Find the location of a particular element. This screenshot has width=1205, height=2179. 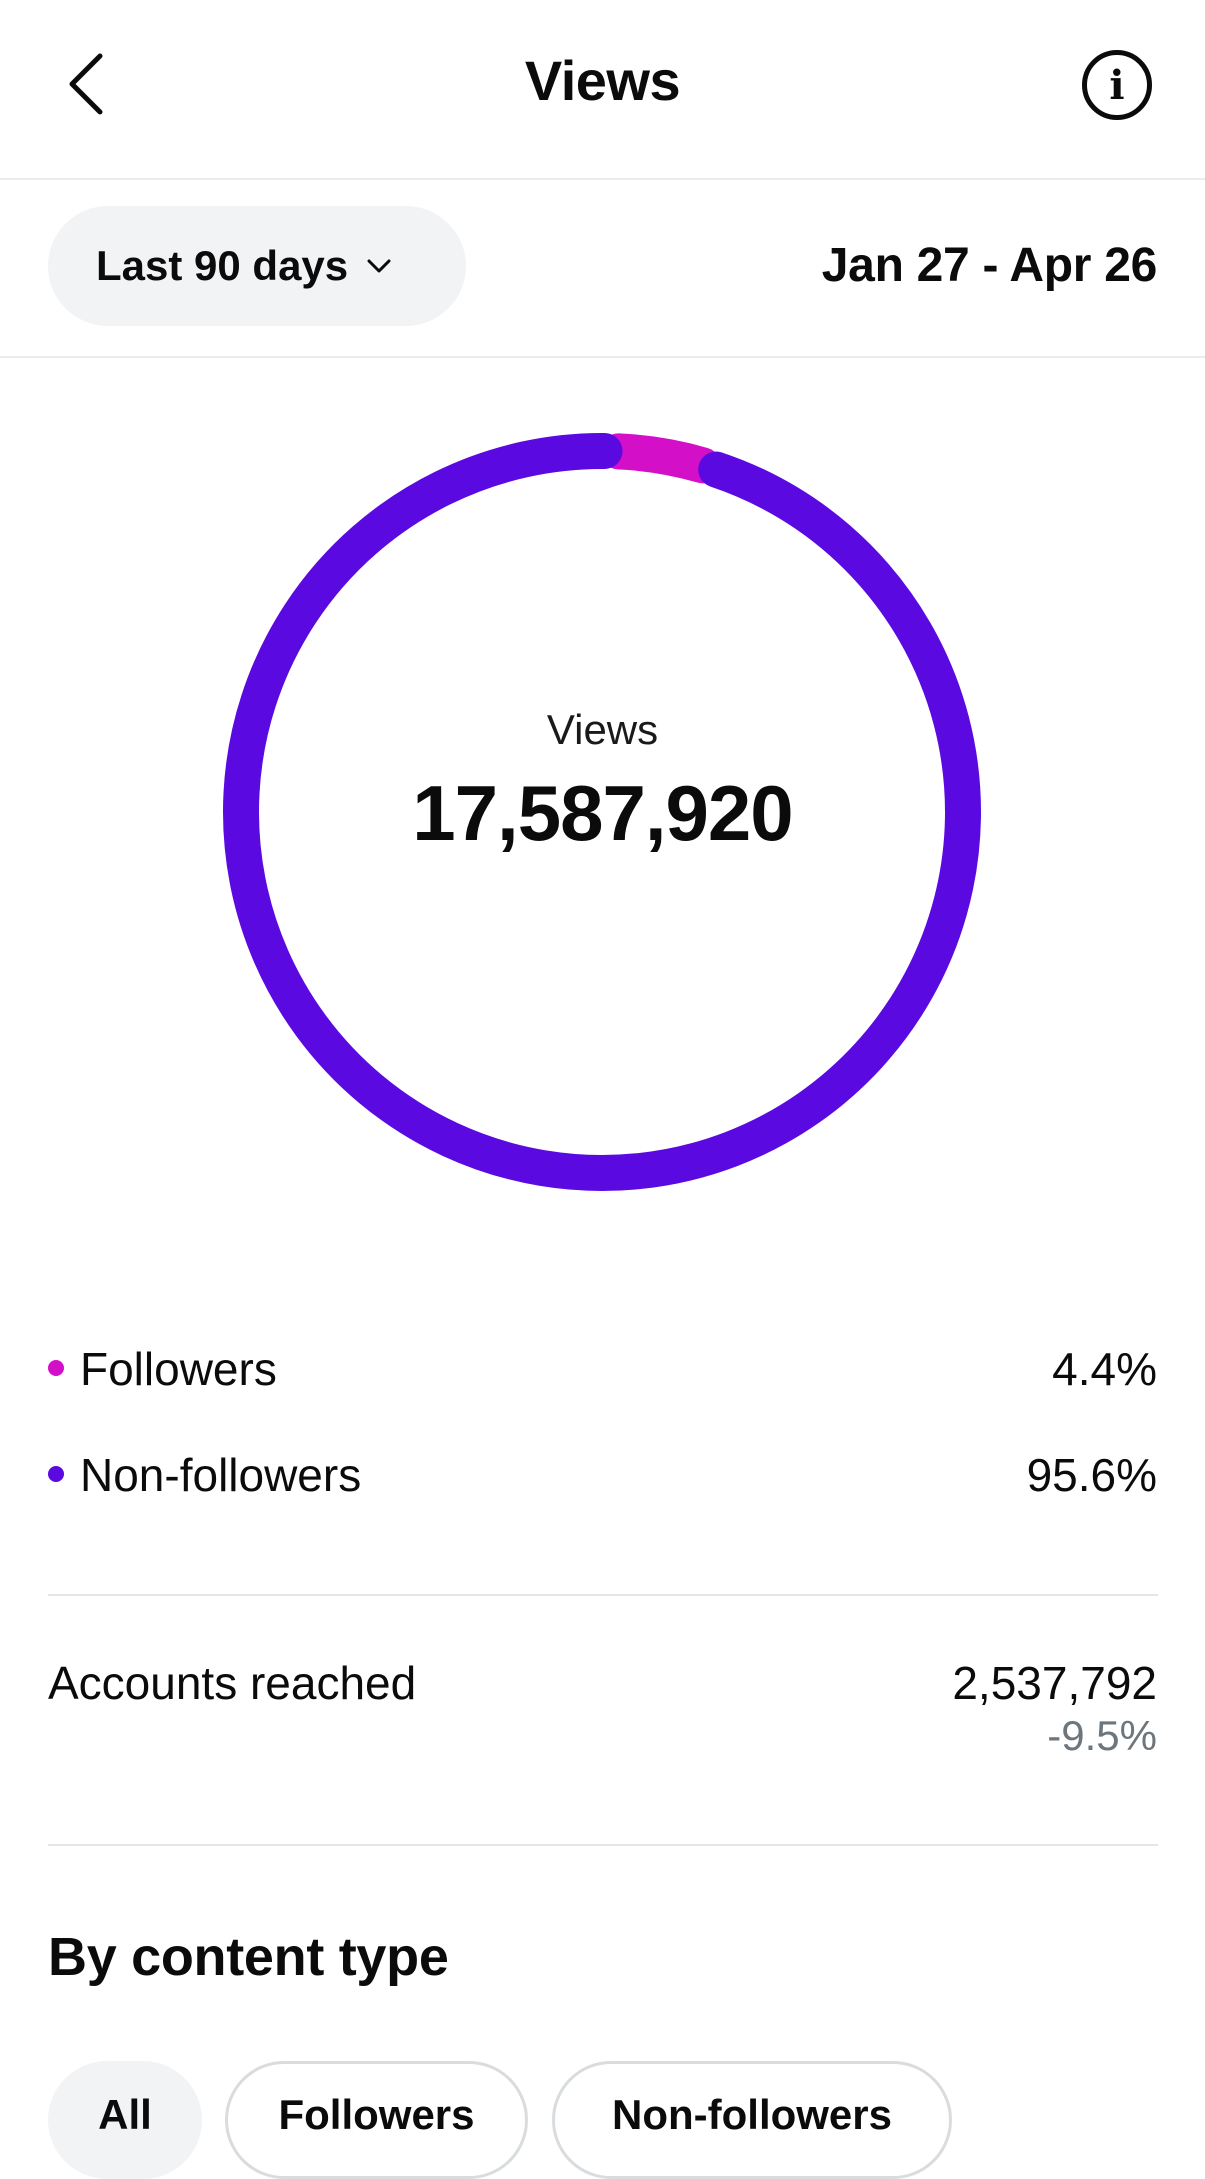

filter-chip-followers: Followers is located at coordinates (376, 2120).